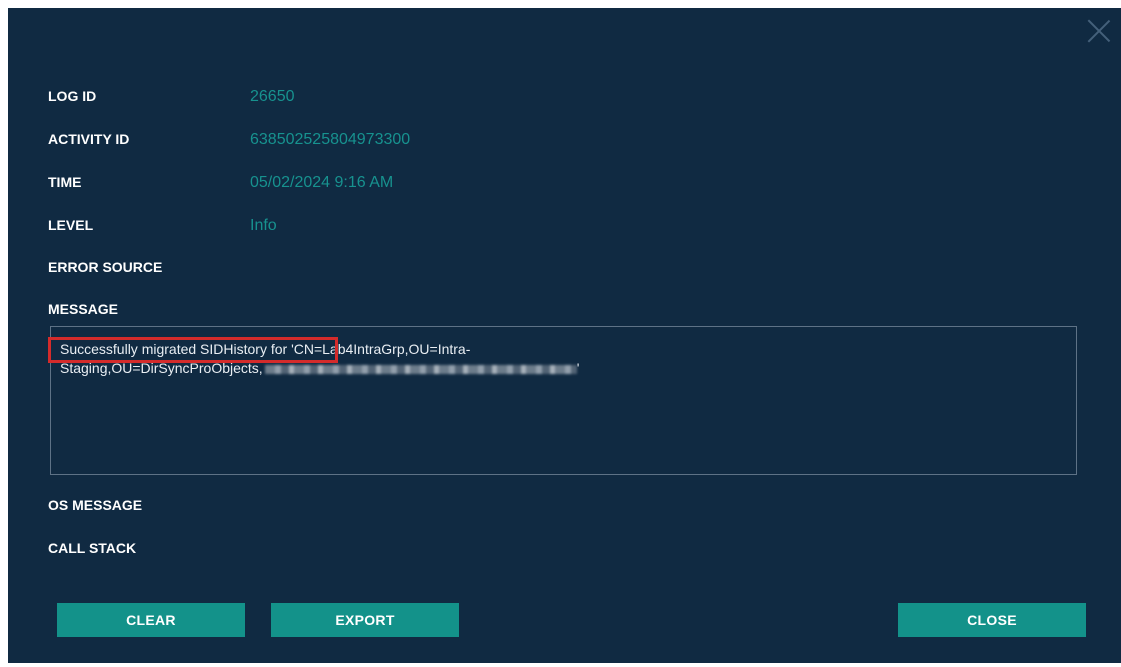 The height and width of the screenshot is (667, 1121). What do you see at coordinates (992, 620) in the screenshot?
I see `close-button: CLOSE` at bounding box center [992, 620].